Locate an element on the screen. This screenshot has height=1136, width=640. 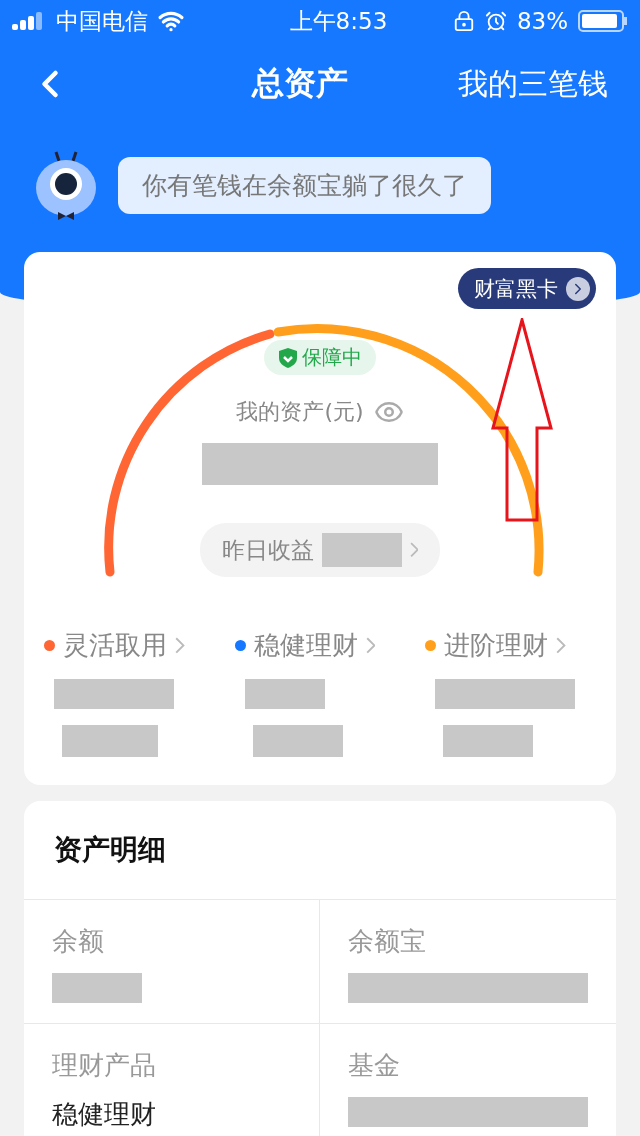
carrier-name: 中国电信 is located at coordinates (102, 21).